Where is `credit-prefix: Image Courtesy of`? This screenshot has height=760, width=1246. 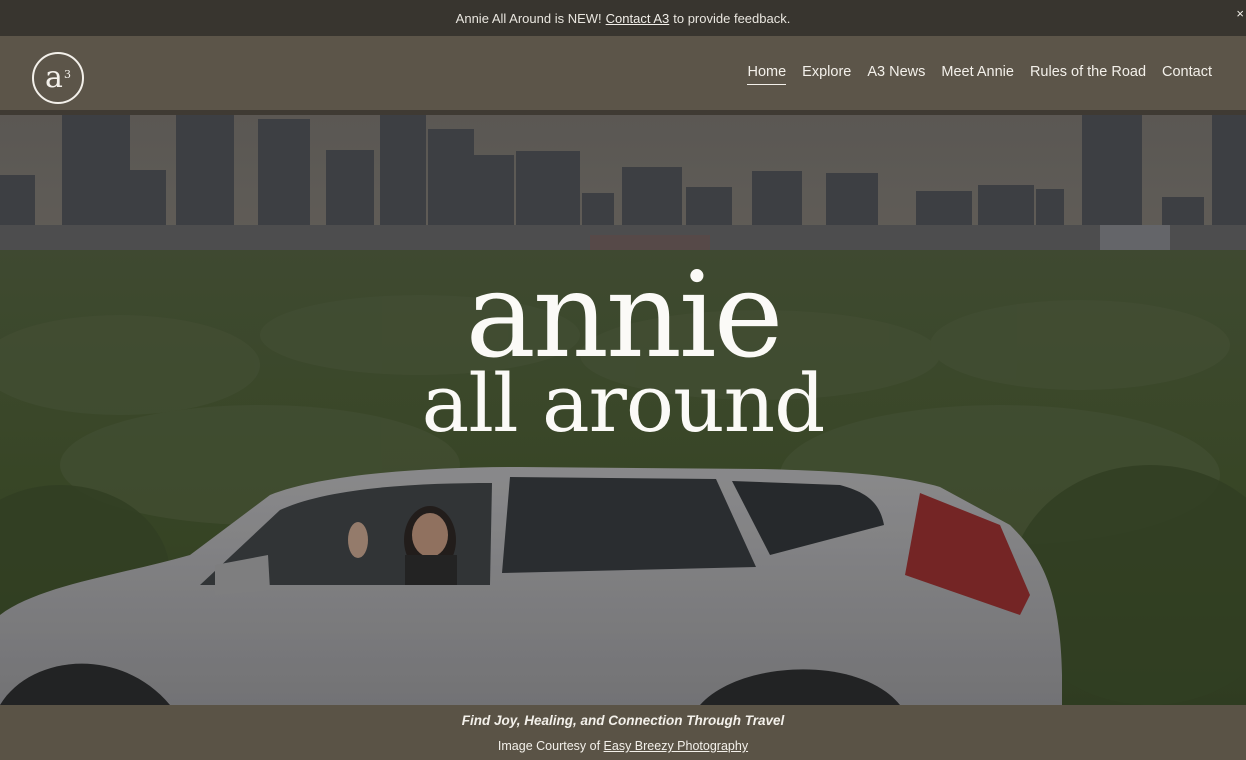 credit-prefix: Image Courtesy of is located at coordinates (549, 746).